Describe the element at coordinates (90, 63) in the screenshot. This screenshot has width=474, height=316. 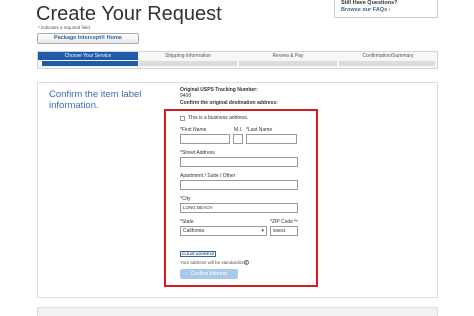
I see `step-bar-active` at that location.